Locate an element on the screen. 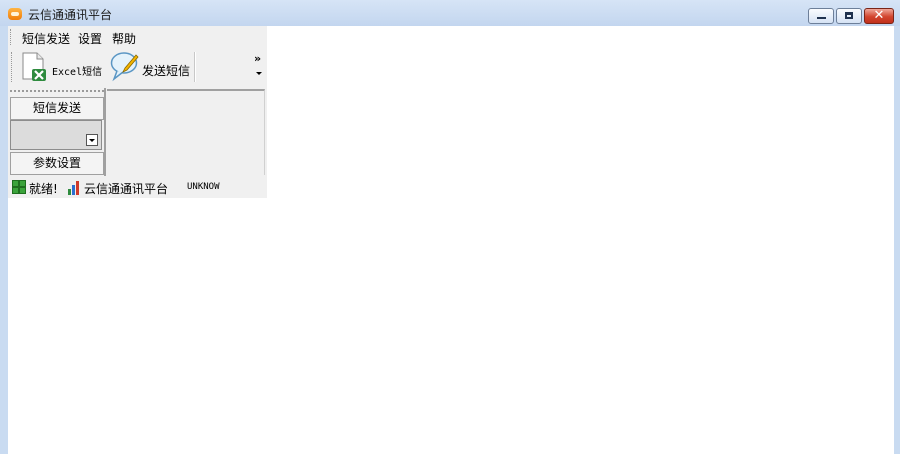  excel-sms-button: Excel短信 is located at coordinates (61, 67).